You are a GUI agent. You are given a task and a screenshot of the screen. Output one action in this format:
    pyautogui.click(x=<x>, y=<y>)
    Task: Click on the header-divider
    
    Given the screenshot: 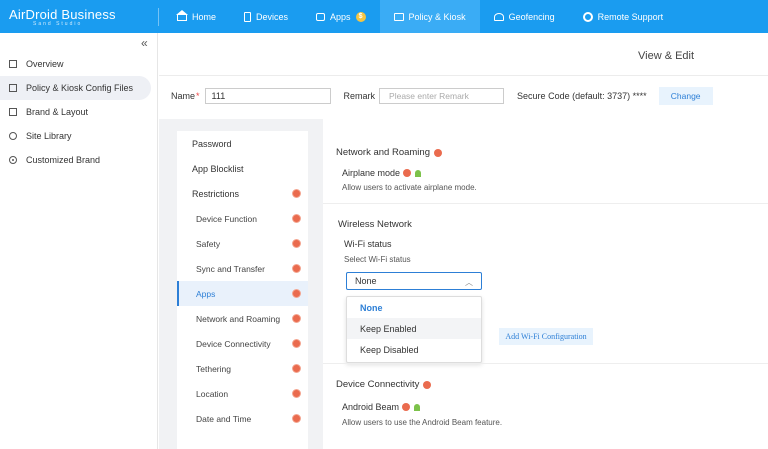 What is the action you would take?
    pyautogui.click(x=463, y=75)
    